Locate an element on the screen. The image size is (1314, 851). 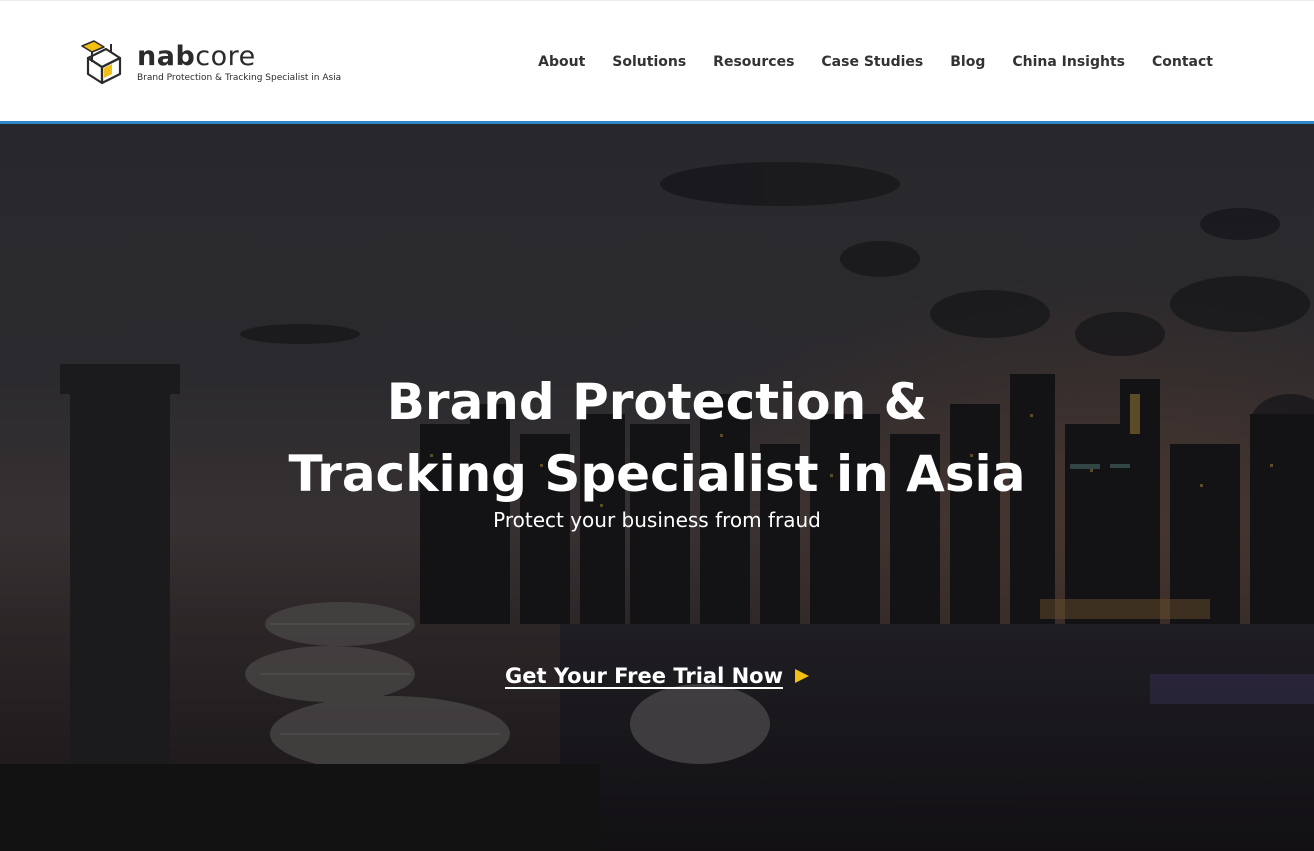
free-trial-button: Get Your Free Trial Now is located at coordinates (644, 676).